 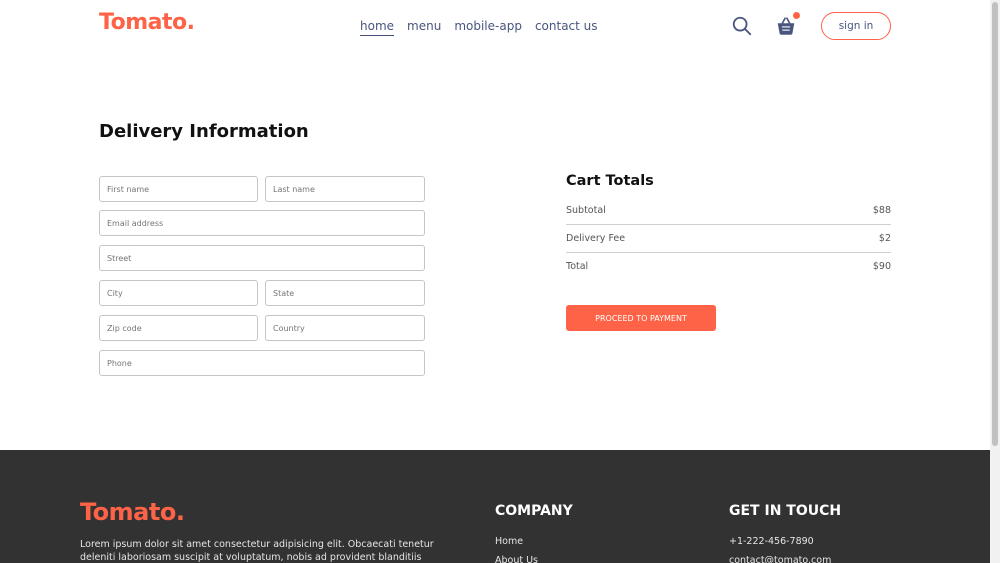 What do you see at coordinates (262, 258) in the screenshot?
I see `street-input` at bounding box center [262, 258].